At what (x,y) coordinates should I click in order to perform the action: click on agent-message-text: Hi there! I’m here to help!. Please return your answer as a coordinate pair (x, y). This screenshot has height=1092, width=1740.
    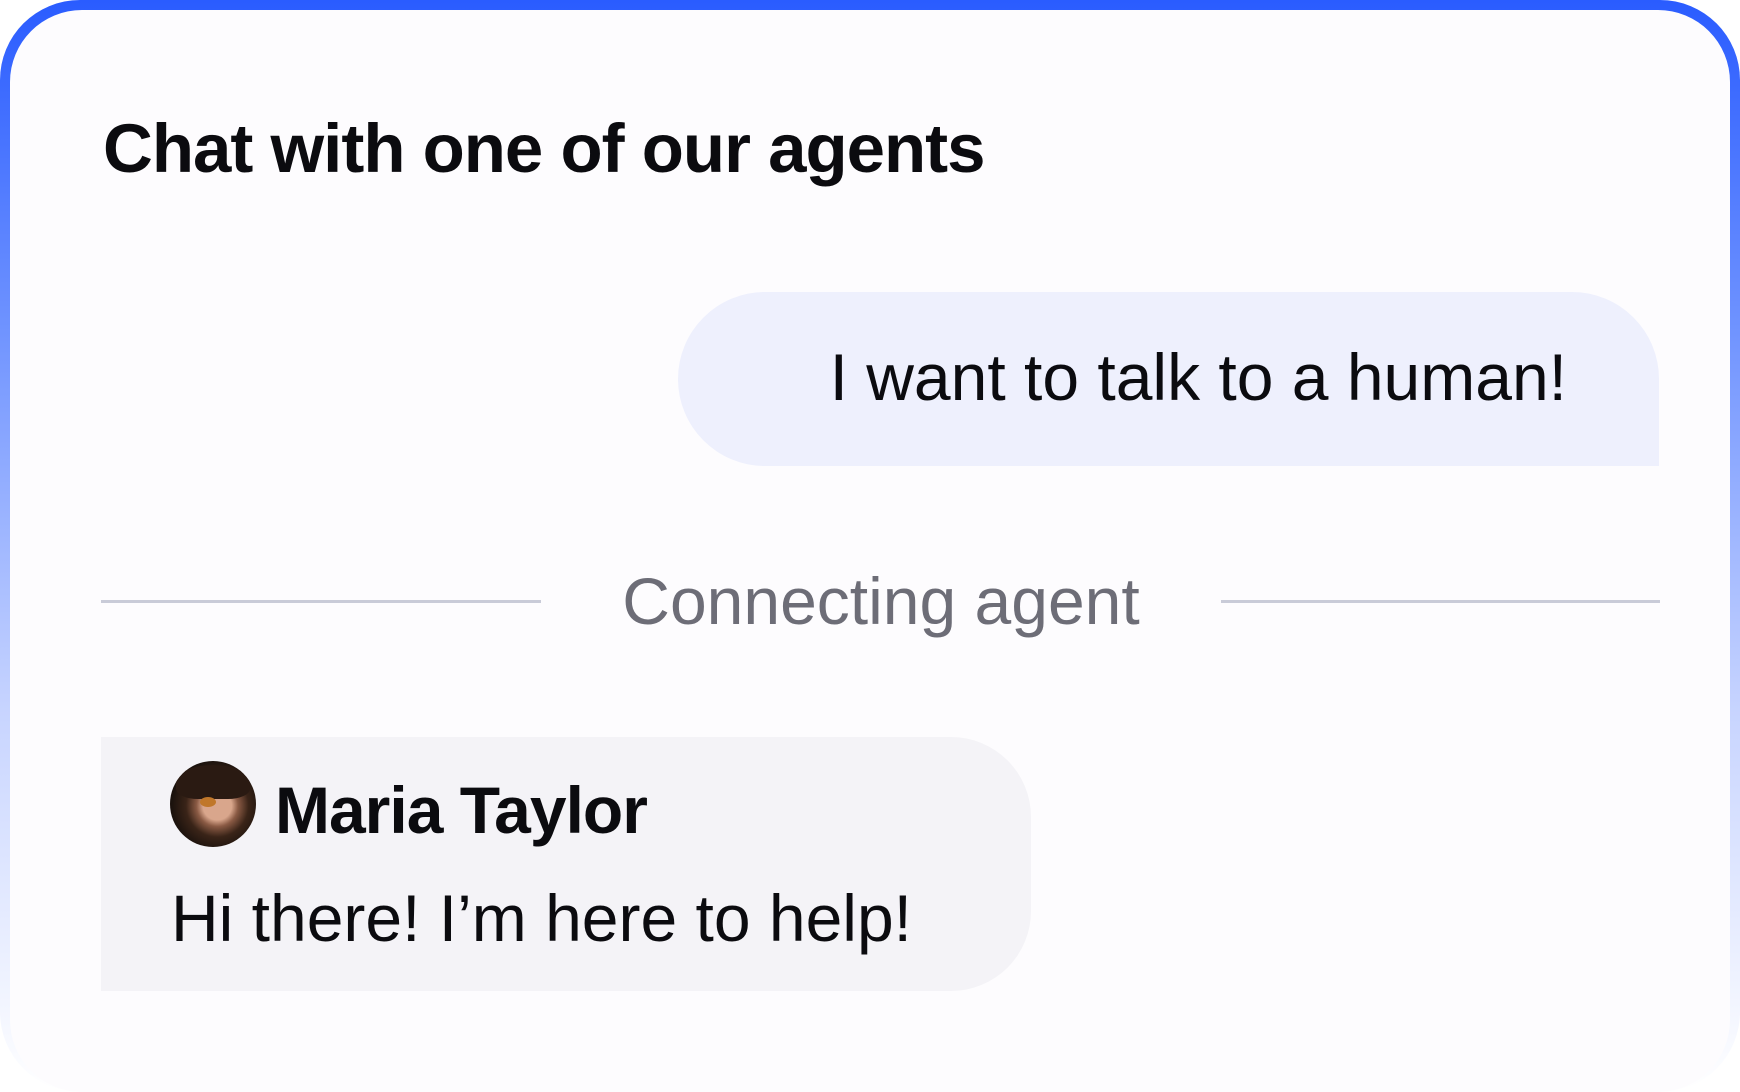
    Looking at the image, I should click on (542, 918).